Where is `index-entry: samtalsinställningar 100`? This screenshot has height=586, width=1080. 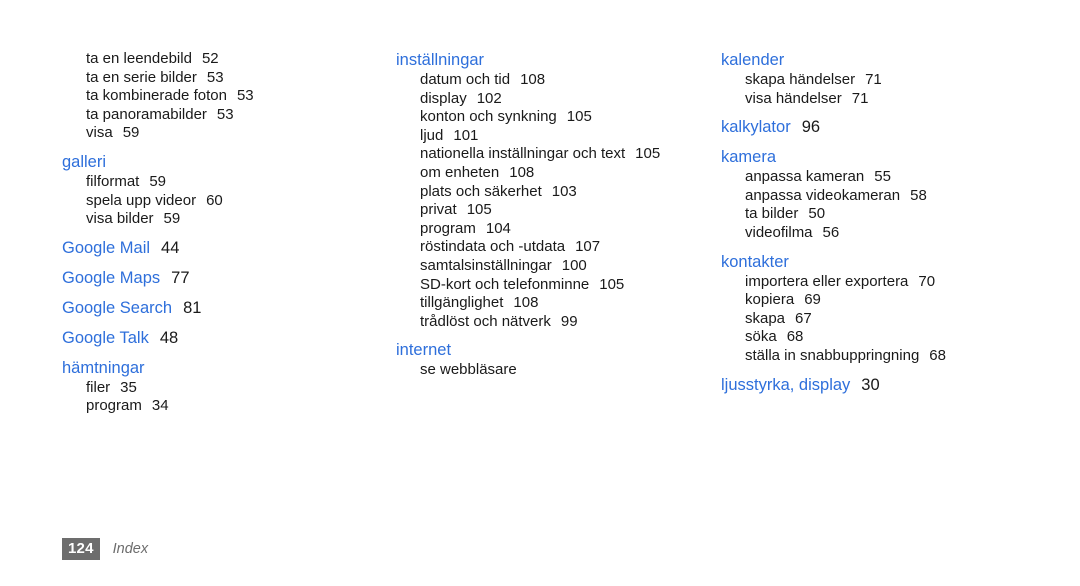
index-entry: samtalsinställningar 100 is located at coordinates (556, 266).